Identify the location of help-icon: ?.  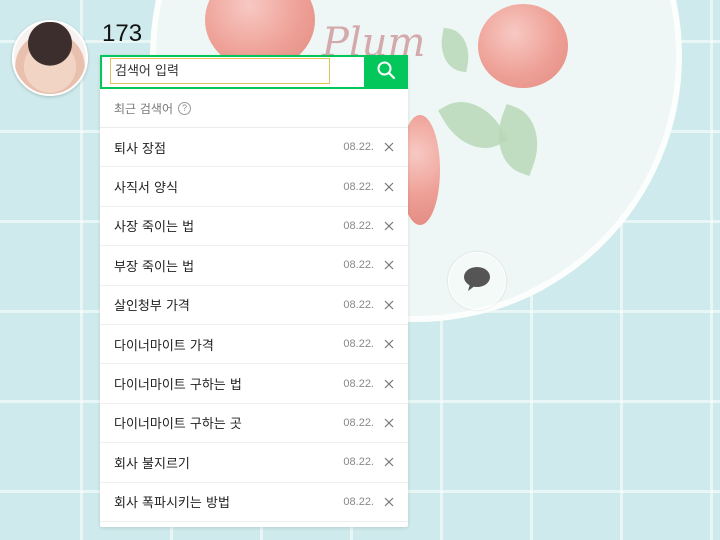
(185, 108).